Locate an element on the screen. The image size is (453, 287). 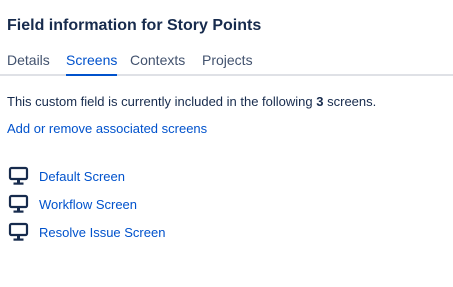
tab-screens: Screens is located at coordinates (92, 64).